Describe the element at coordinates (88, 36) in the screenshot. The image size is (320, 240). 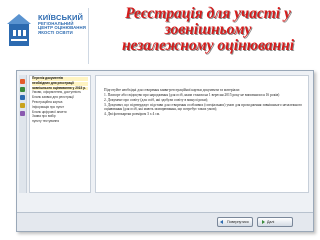
I see `header-divider` at that location.